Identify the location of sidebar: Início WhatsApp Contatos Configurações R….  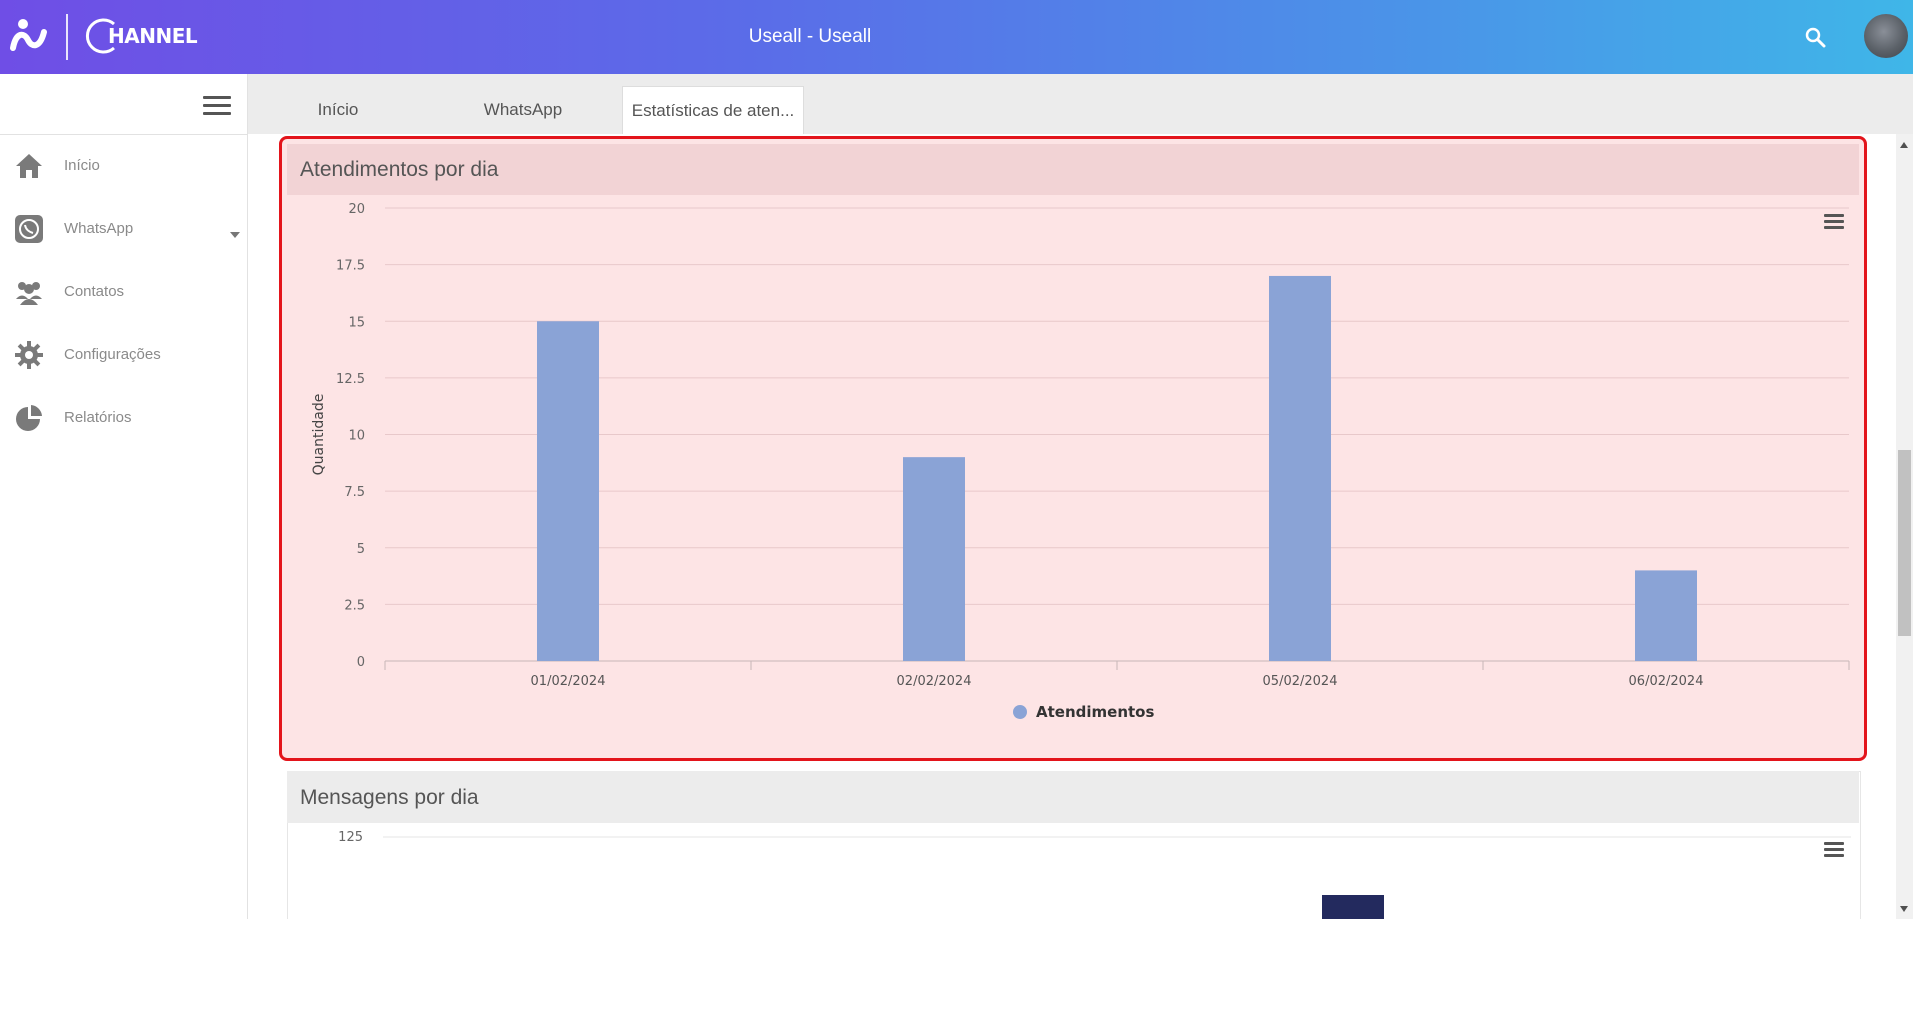
(124, 496).